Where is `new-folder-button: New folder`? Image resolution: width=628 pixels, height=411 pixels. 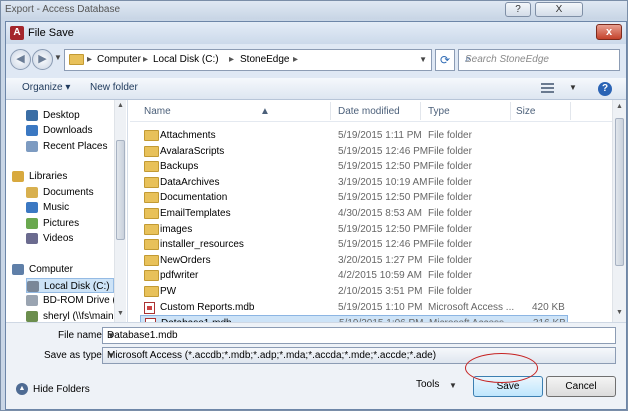 new-folder-button: New folder is located at coordinates (114, 87).